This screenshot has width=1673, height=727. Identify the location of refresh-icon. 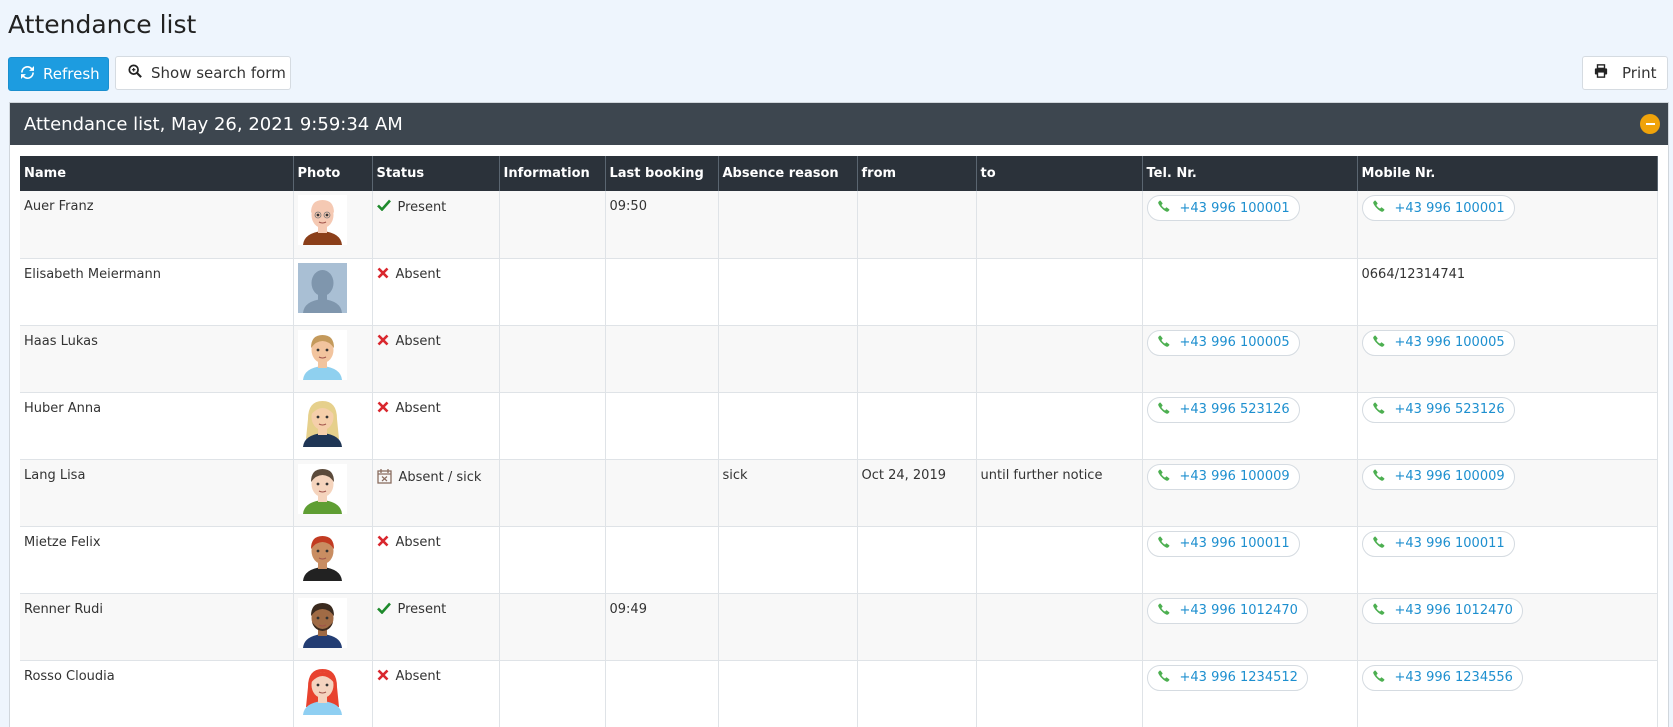
(27, 74).